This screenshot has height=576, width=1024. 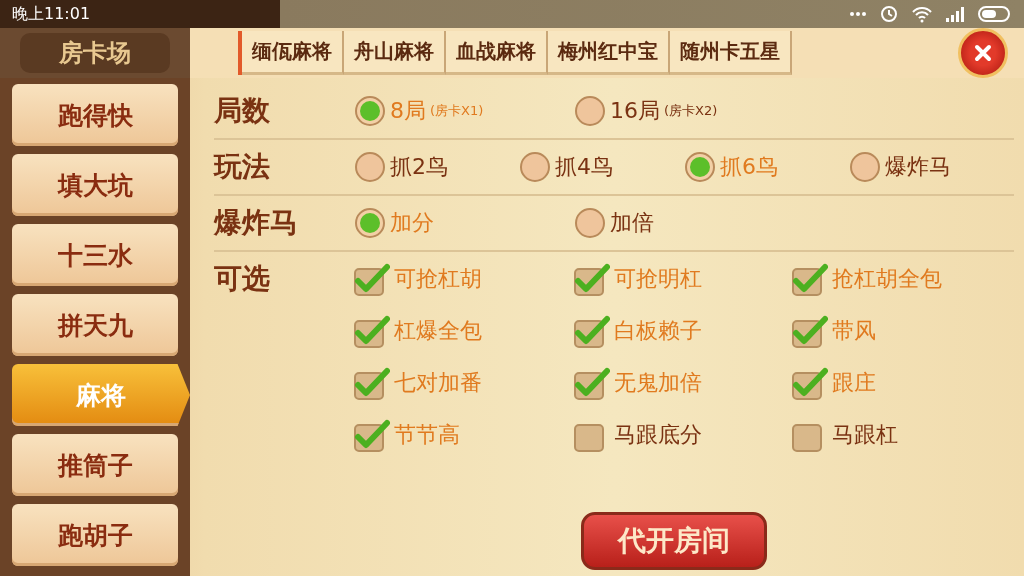 What do you see at coordinates (95, 465) in the screenshot?
I see `sidebar-item: 推筒子` at bounding box center [95, 465].